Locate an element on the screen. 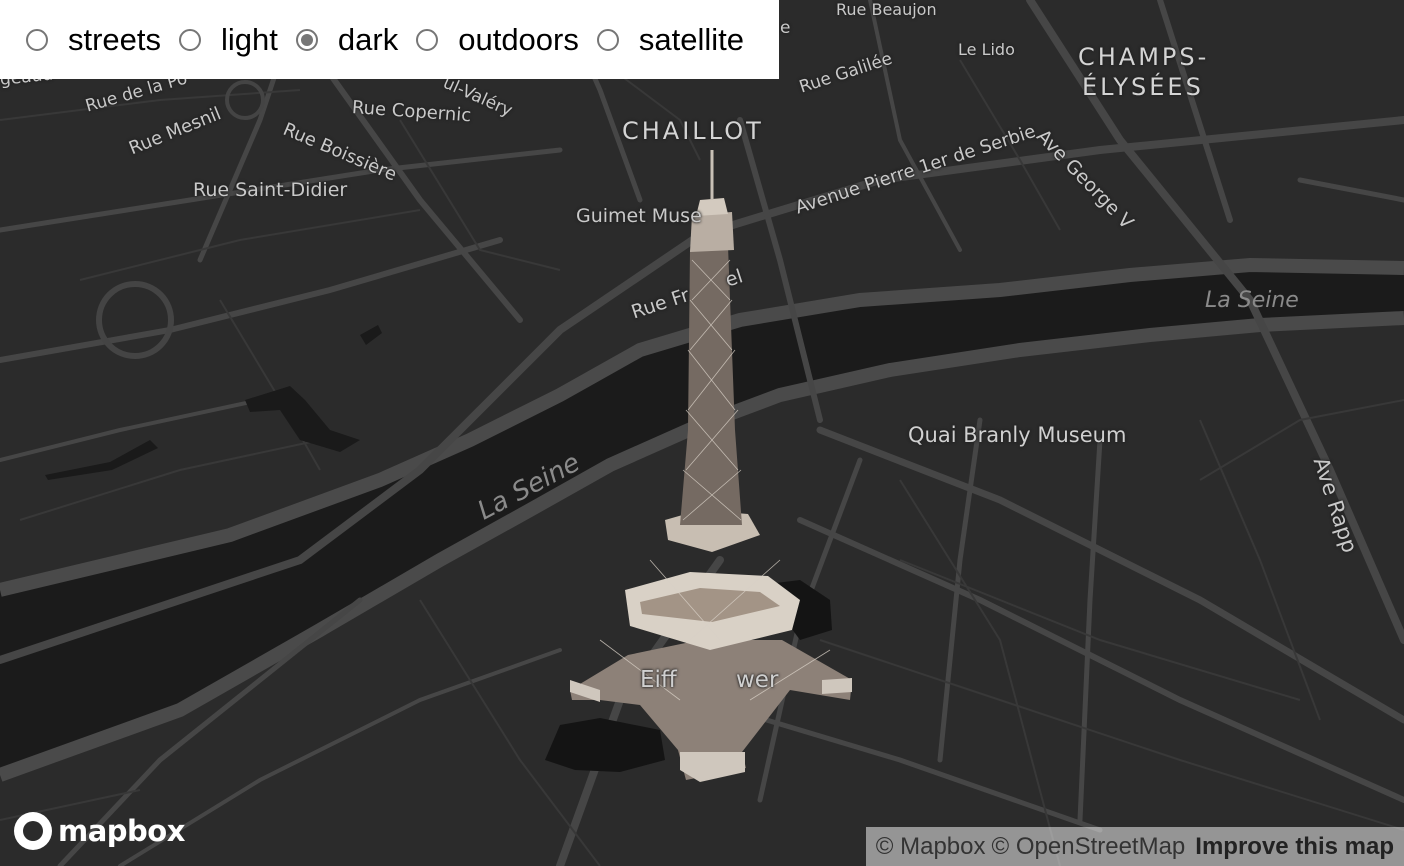 This screenshot has height=866, width=1404. mapbox-logo-icon is located at coordinates (33, 831).